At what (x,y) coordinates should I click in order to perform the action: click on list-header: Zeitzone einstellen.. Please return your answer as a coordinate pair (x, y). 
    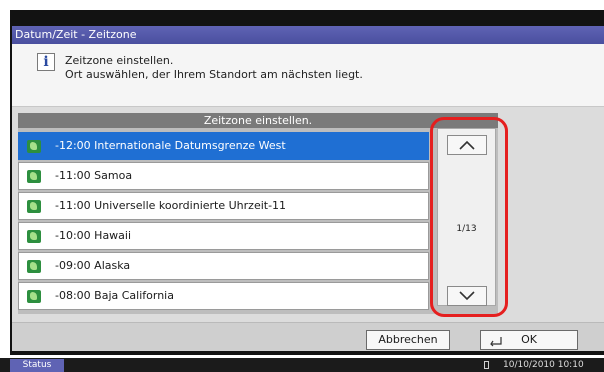
    Looking at the image, I should click on (258, 120).